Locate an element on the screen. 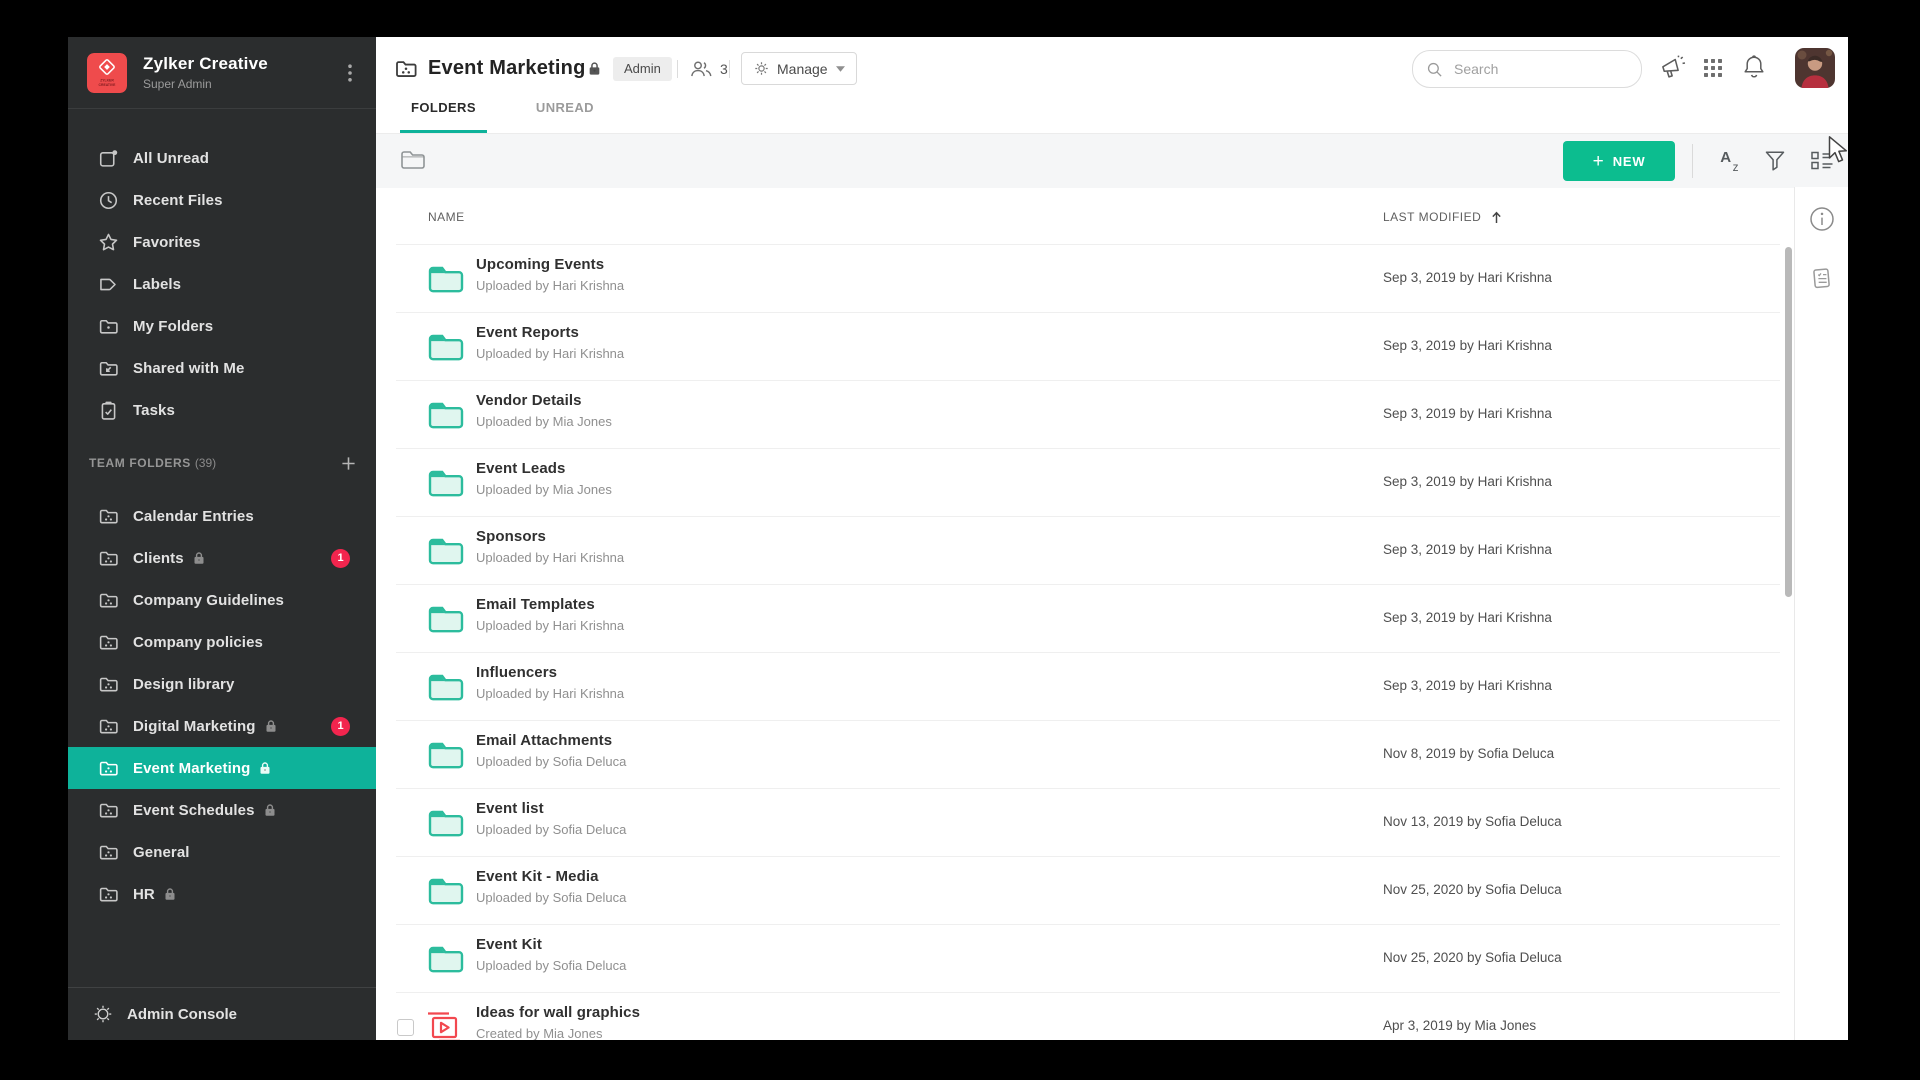  item-name: Event list is located at coordinates (551, 808).